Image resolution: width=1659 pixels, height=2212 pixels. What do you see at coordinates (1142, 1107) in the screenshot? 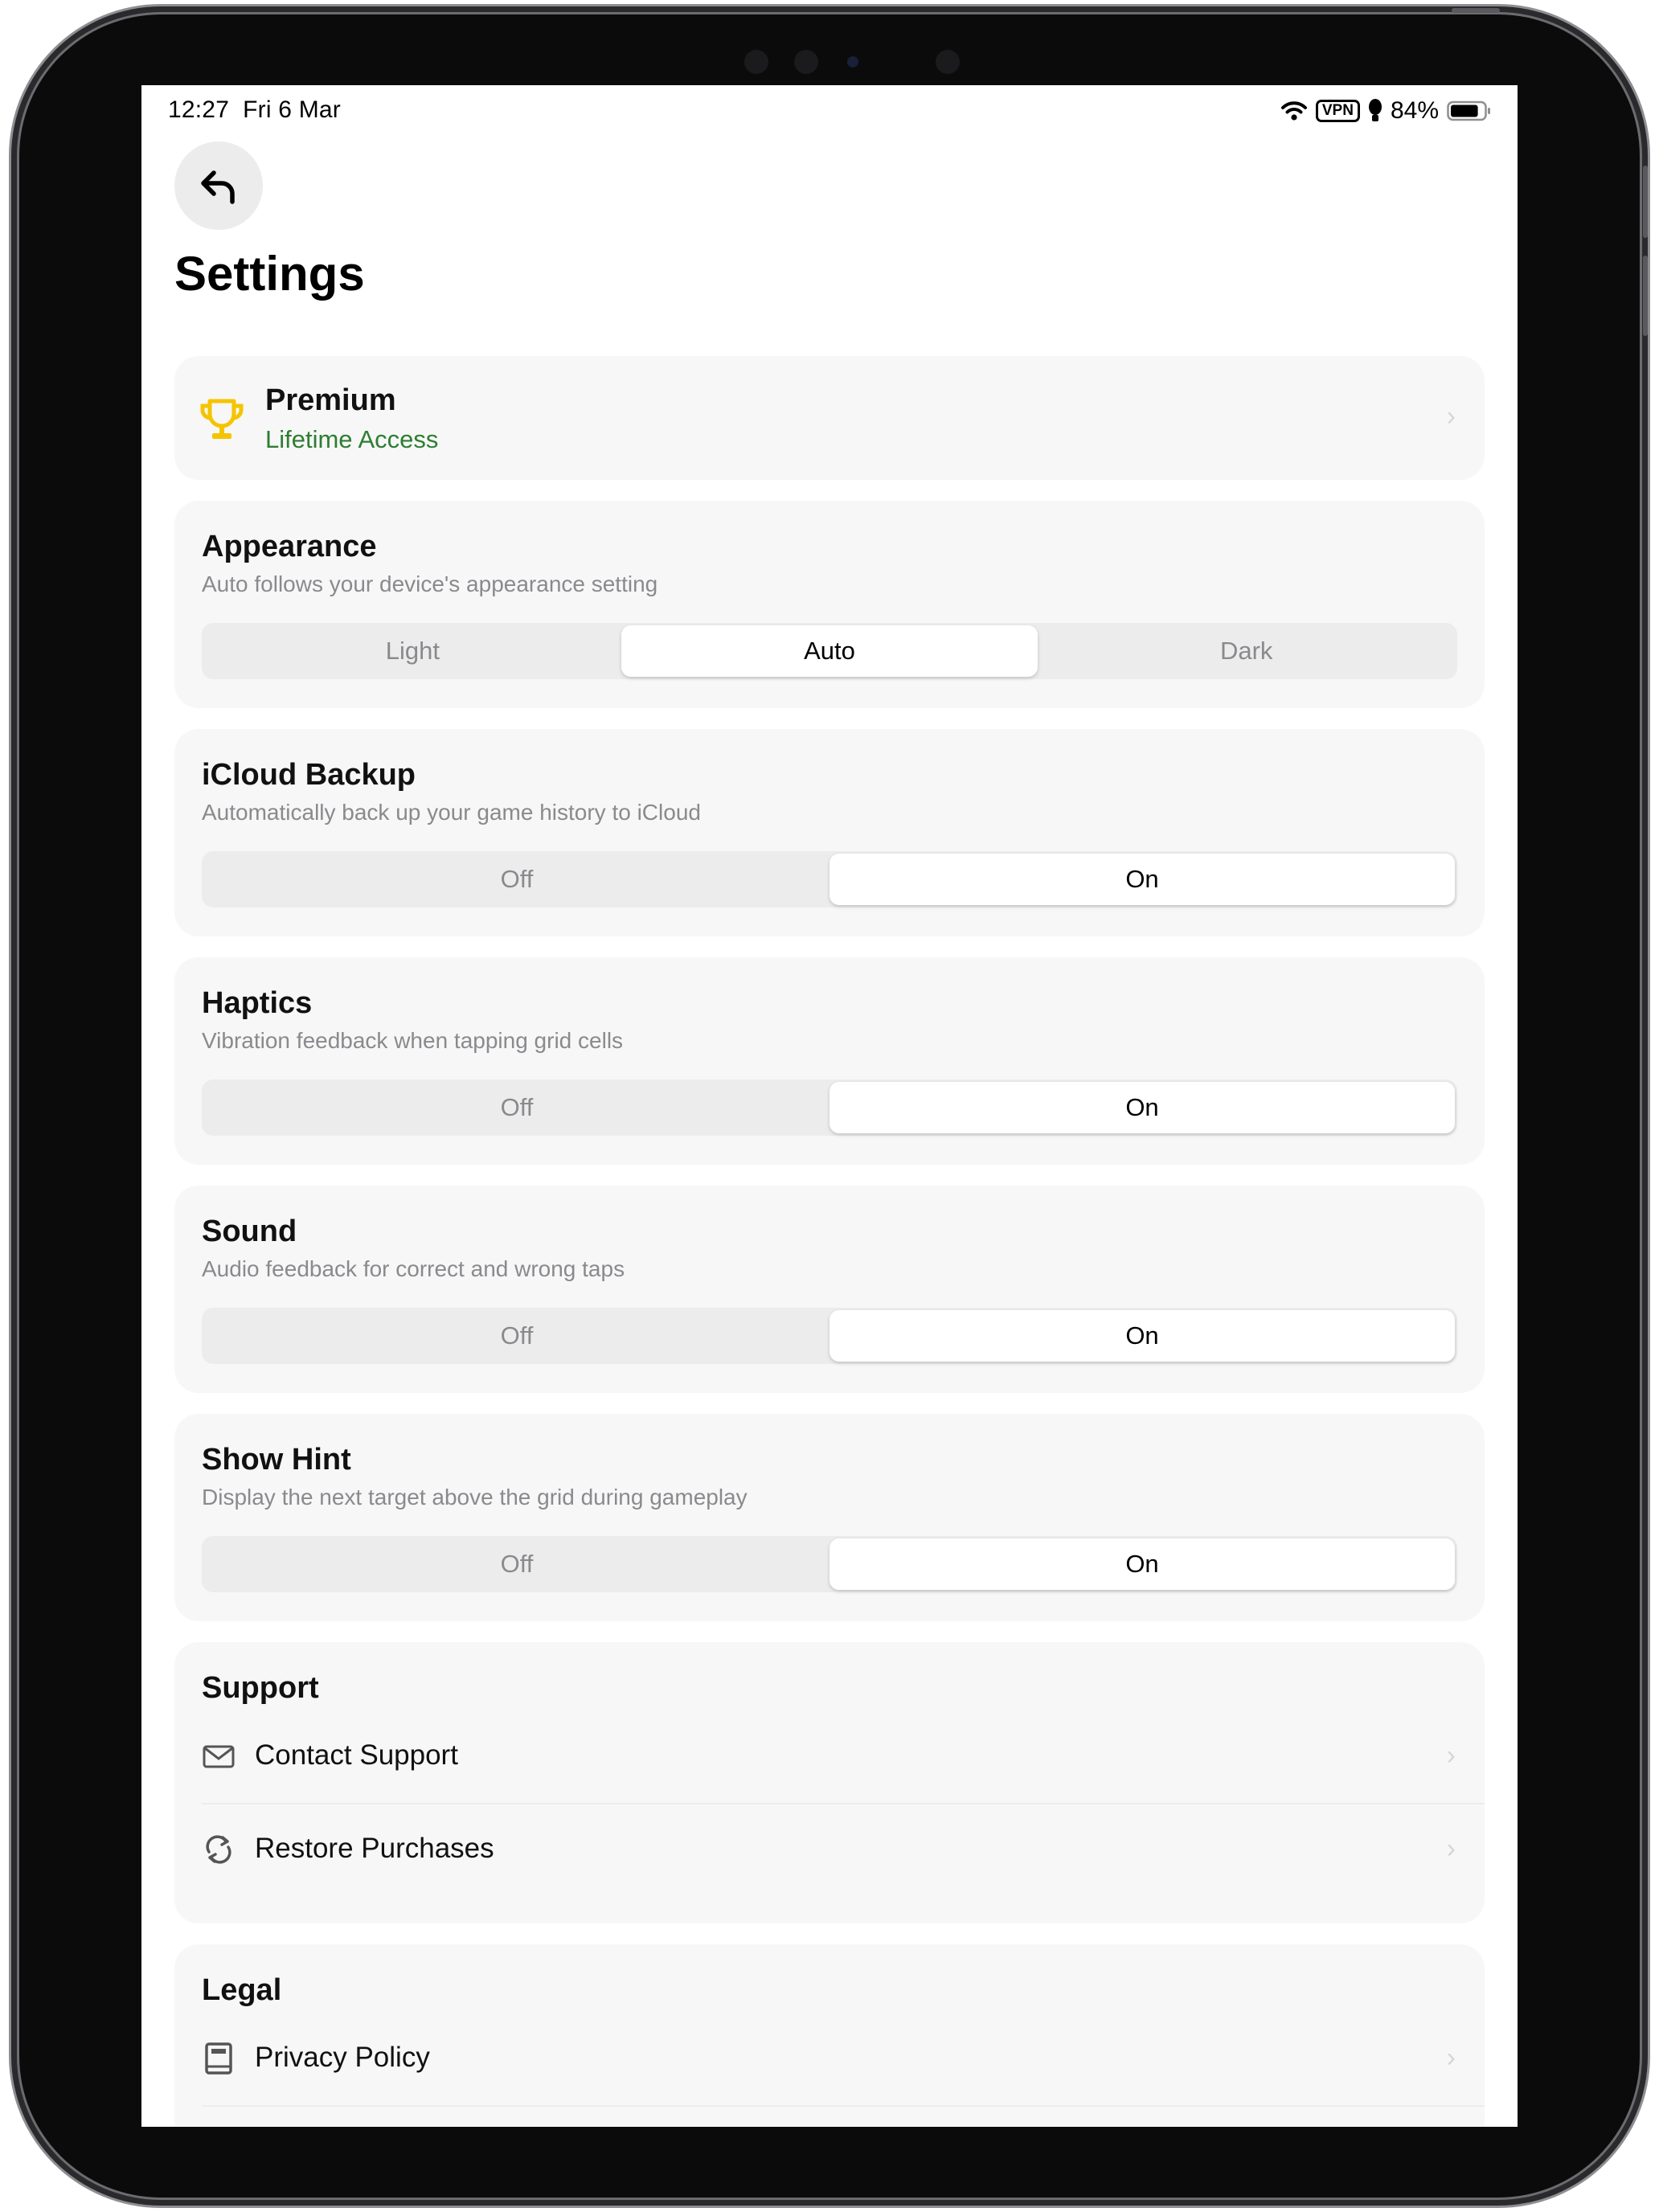
I see `haptics-on: On` at bounding box center [1142, 1107].